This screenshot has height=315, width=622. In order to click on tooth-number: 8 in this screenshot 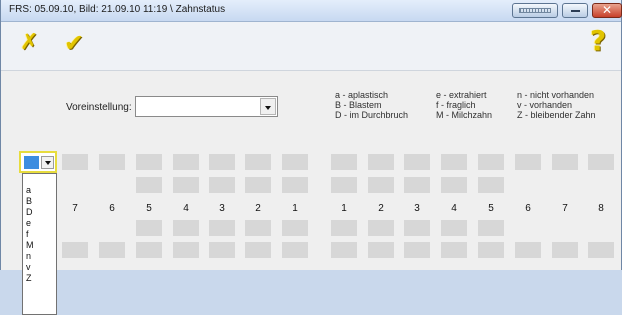, I will do `click(601, 208)`.